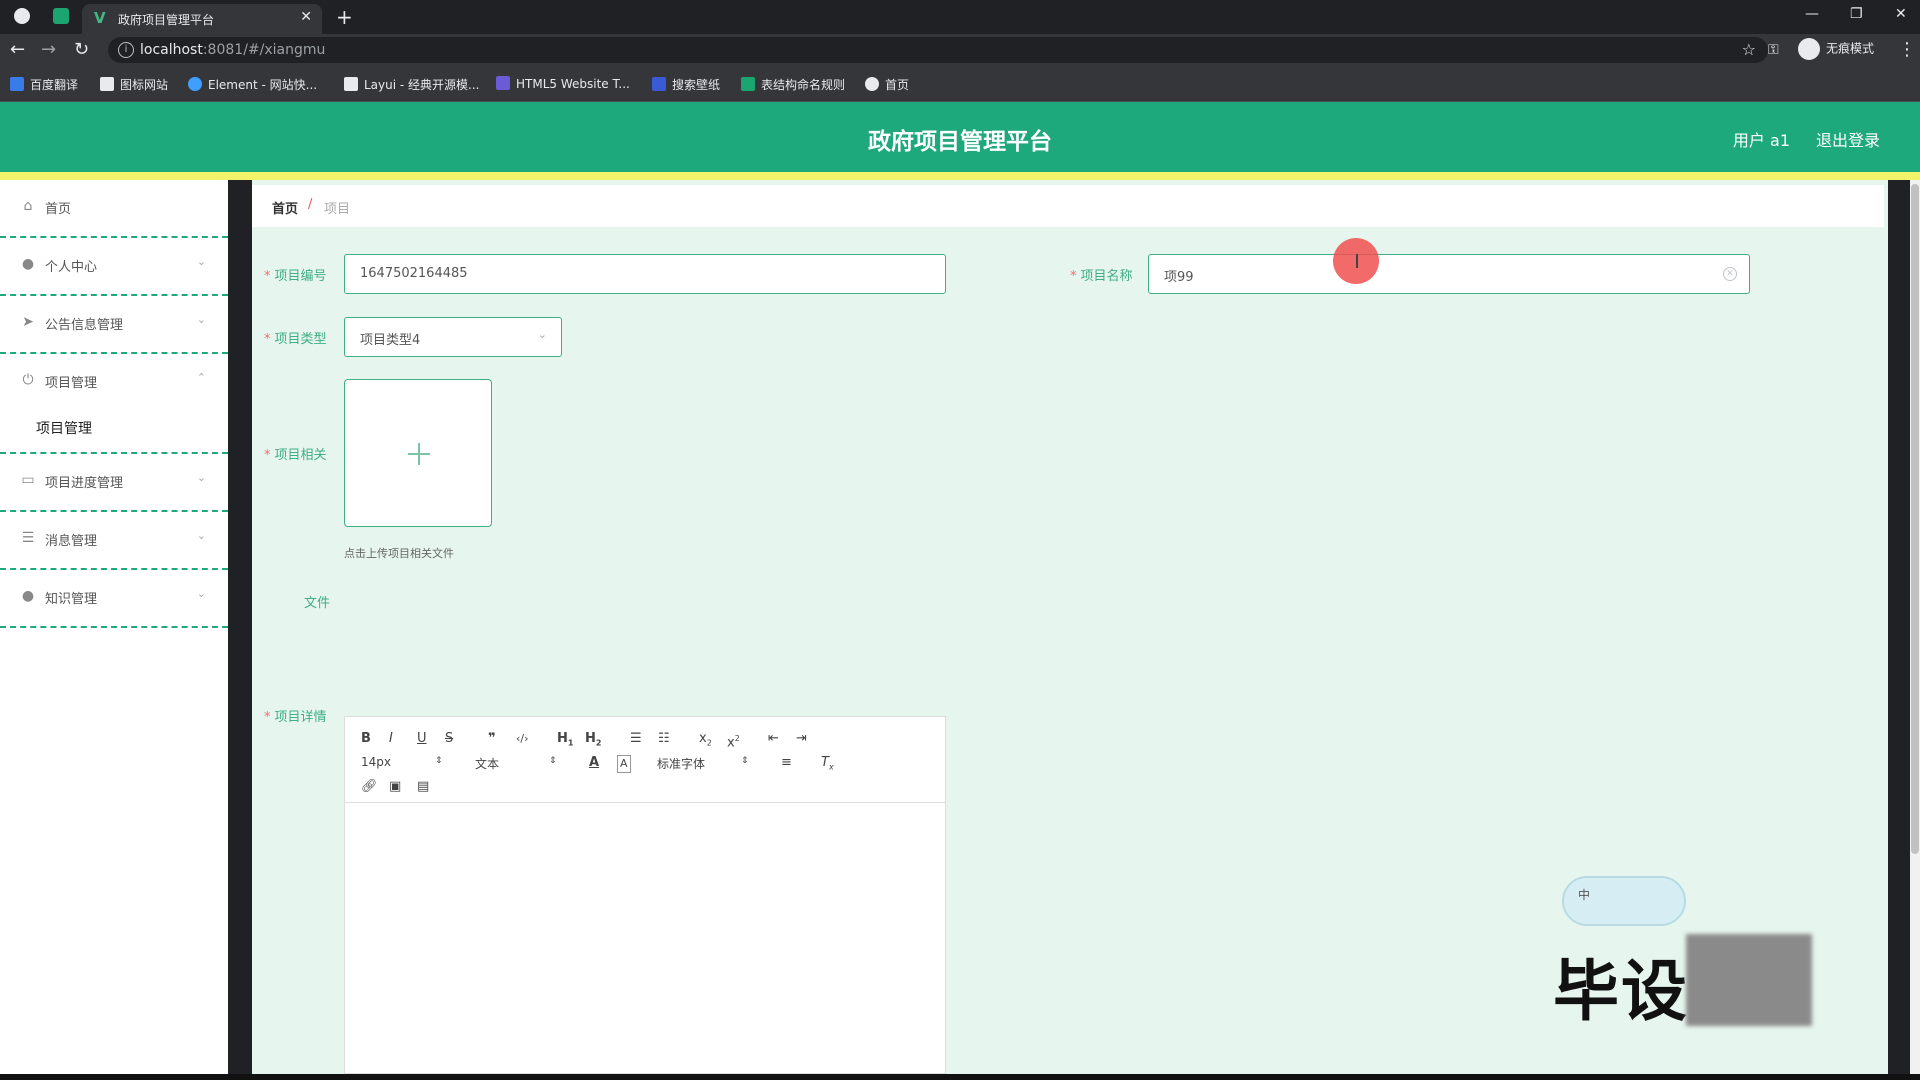 Image resolution: width=1920 pixels, height=1080 pixels. Describe the element at coordinates (786, 763) in the screenshot. I see `align-icon: ≡` at that location.